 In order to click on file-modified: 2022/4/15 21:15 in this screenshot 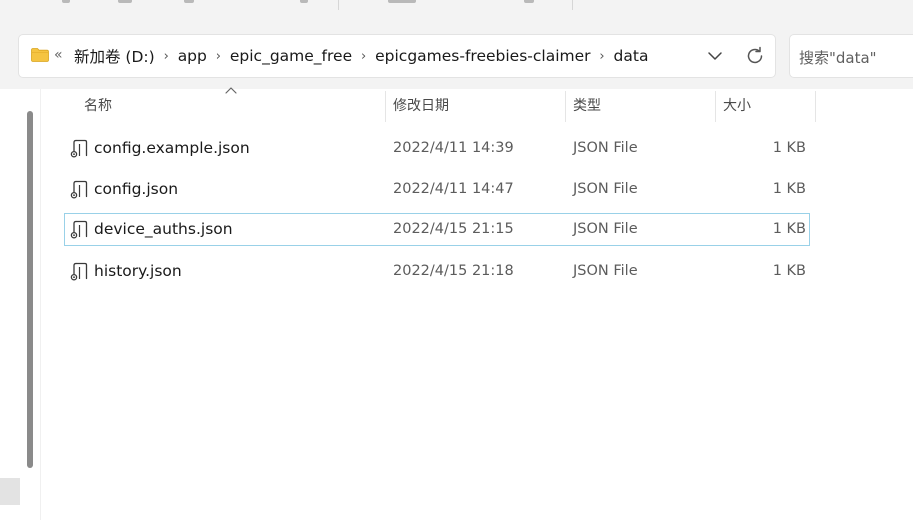, I will do `click(453, 229)`.